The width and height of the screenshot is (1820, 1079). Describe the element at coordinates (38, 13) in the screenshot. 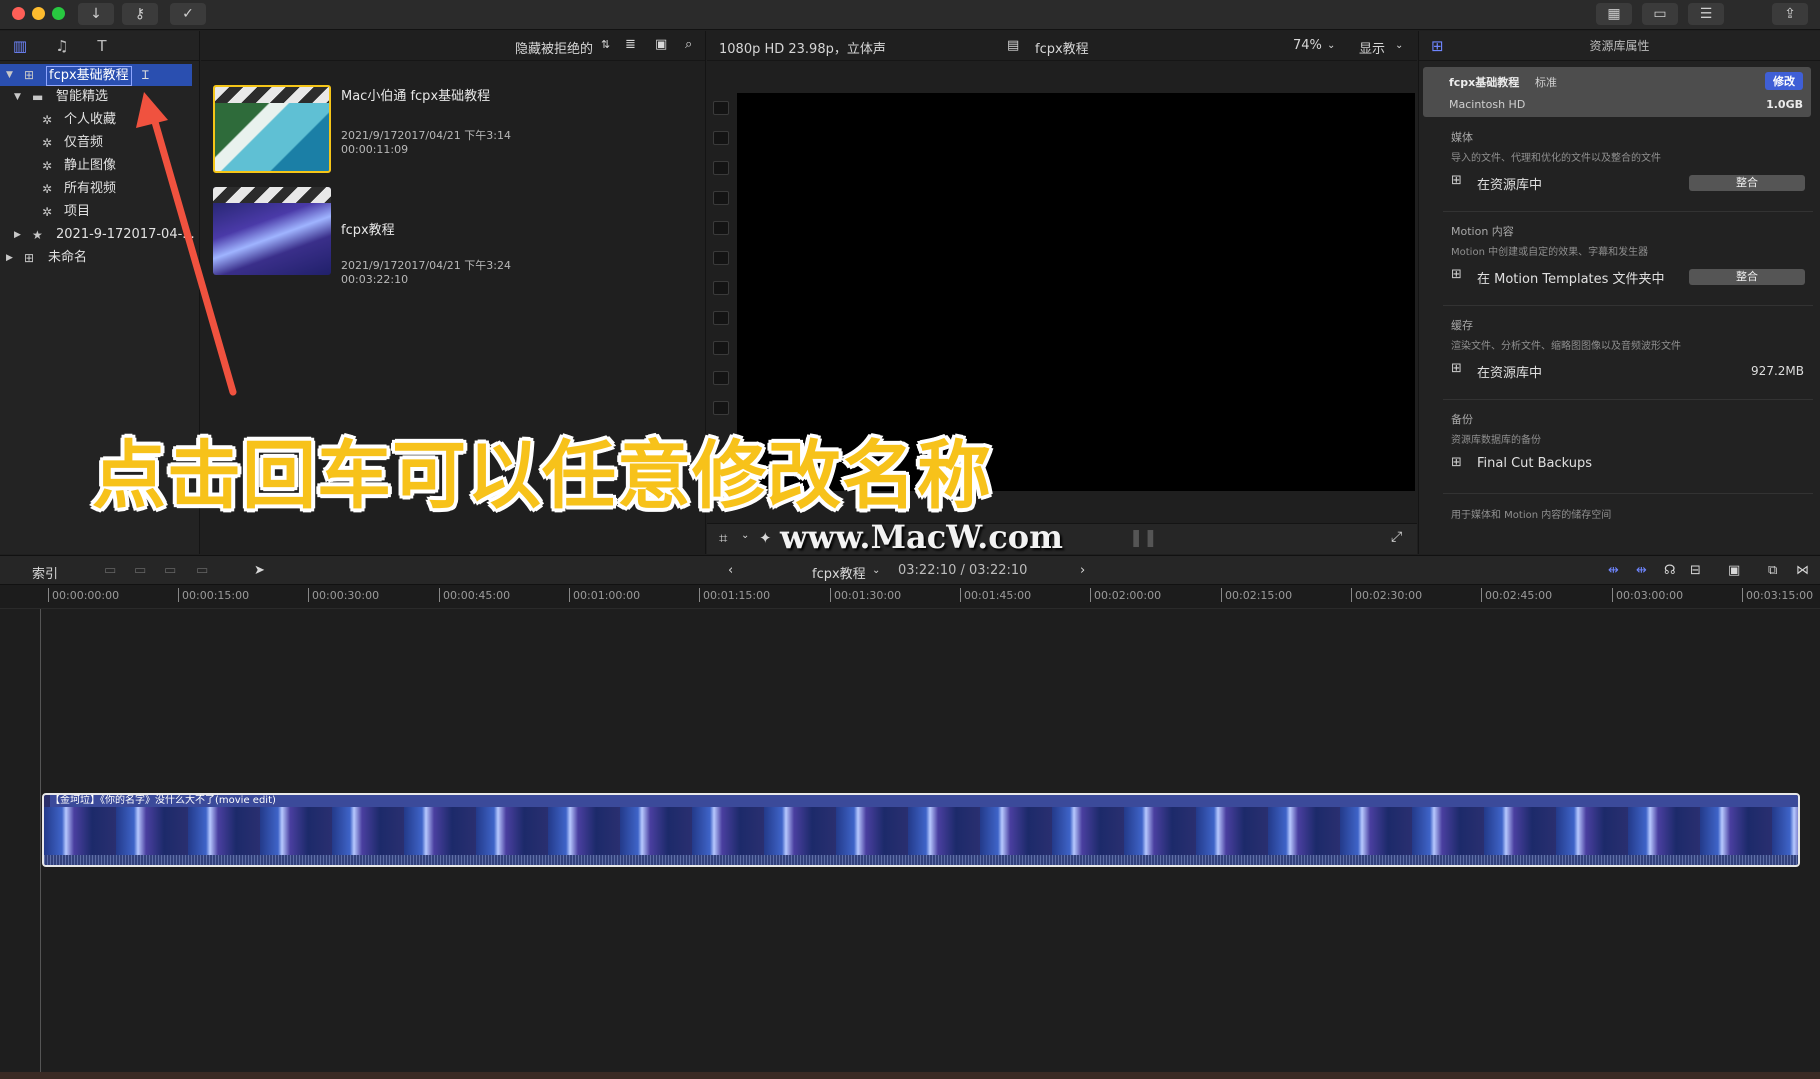

I see `minimize-window-button` at that location.